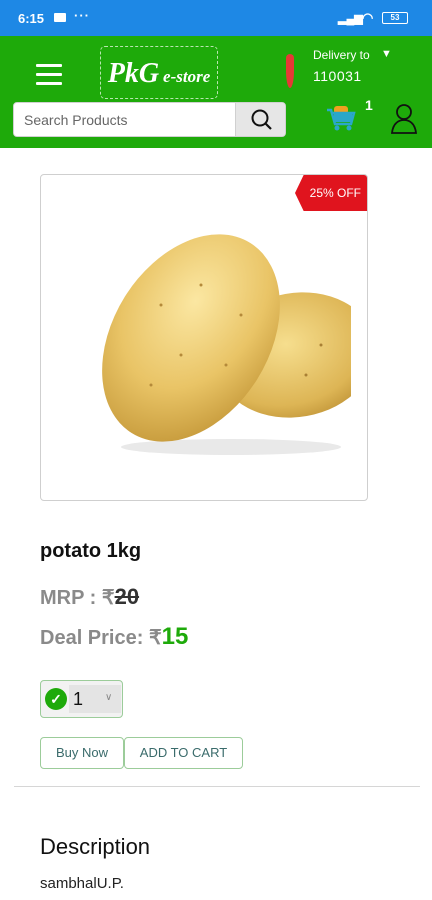 Image resolution: width=432 pixels, height=900 pixels. I want to click on product-title: potato 1kg, so click(91, 551).